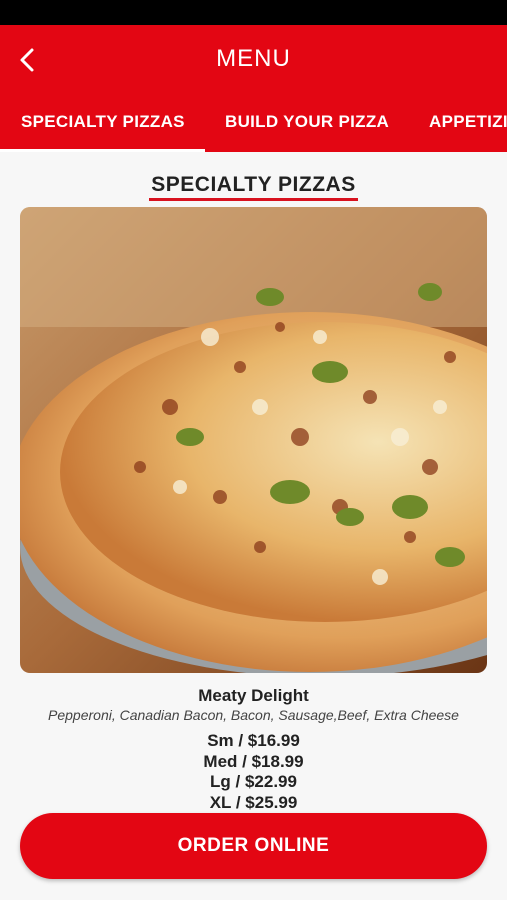 The width and height of the screenshot is (507, 900). I want to click on order-online-button: ORDER ONLINE, so click(253, 846).